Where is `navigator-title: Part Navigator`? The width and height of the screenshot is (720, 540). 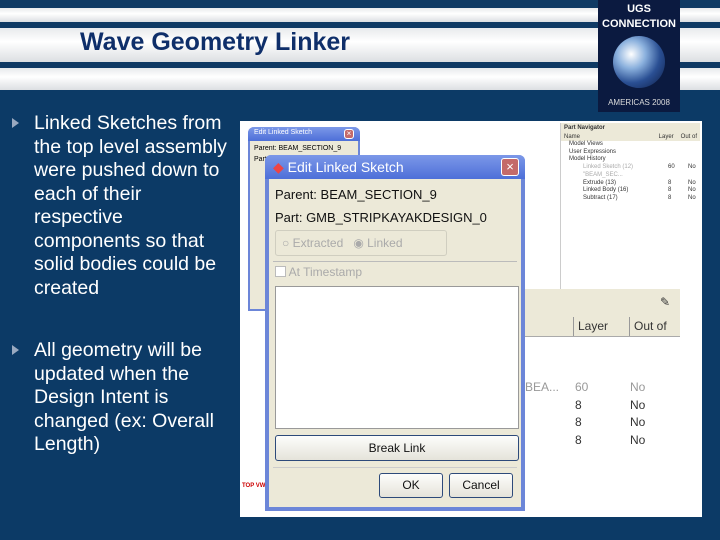
navigator-title: Part Navigator is located at coordinates (630, 128).